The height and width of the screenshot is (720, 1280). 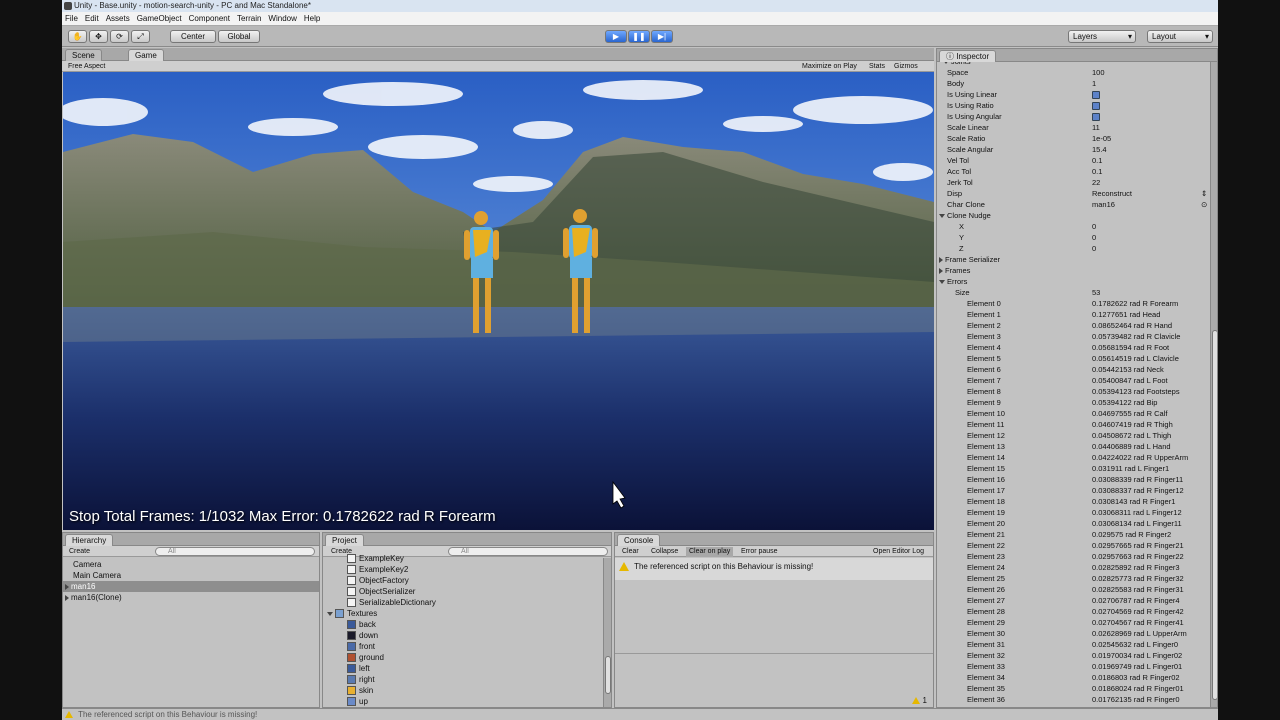 I want to click on hierarchy-item: Camera, so click(x=191, y=564).